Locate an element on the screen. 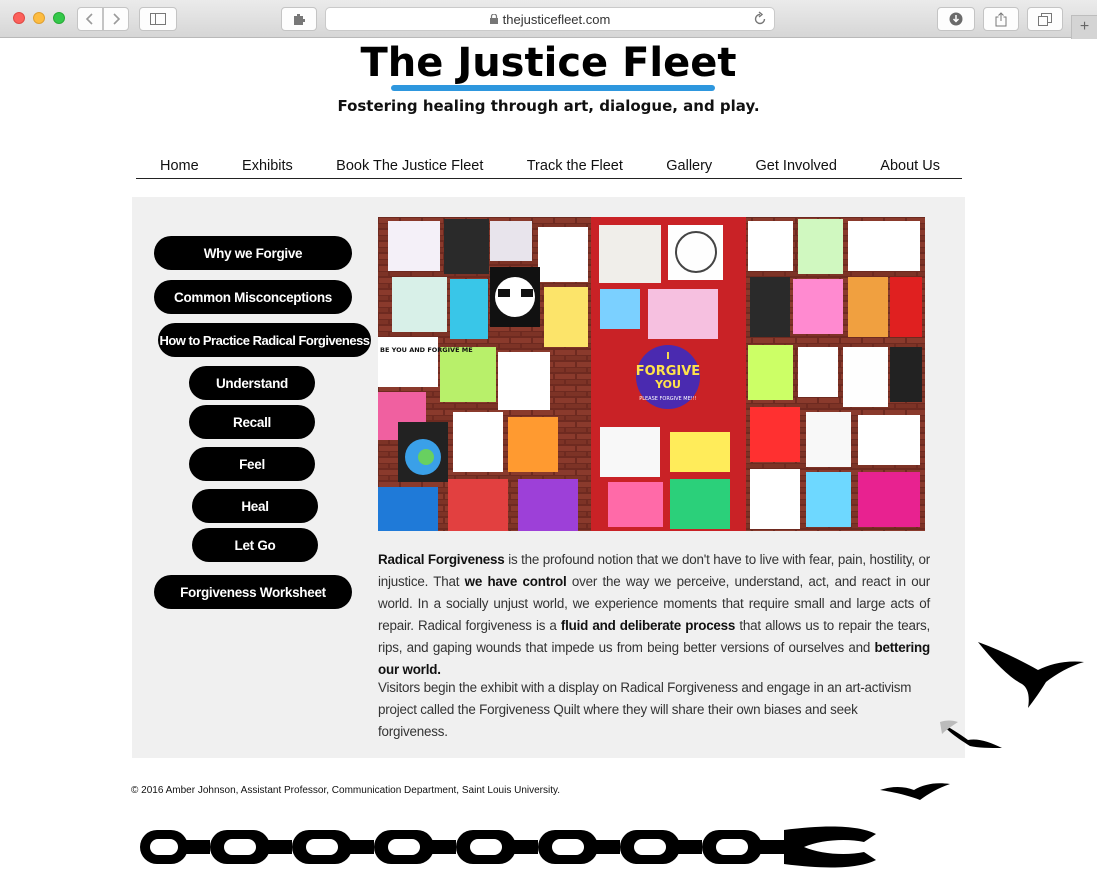  back-button is located at coordinates (90, 19).